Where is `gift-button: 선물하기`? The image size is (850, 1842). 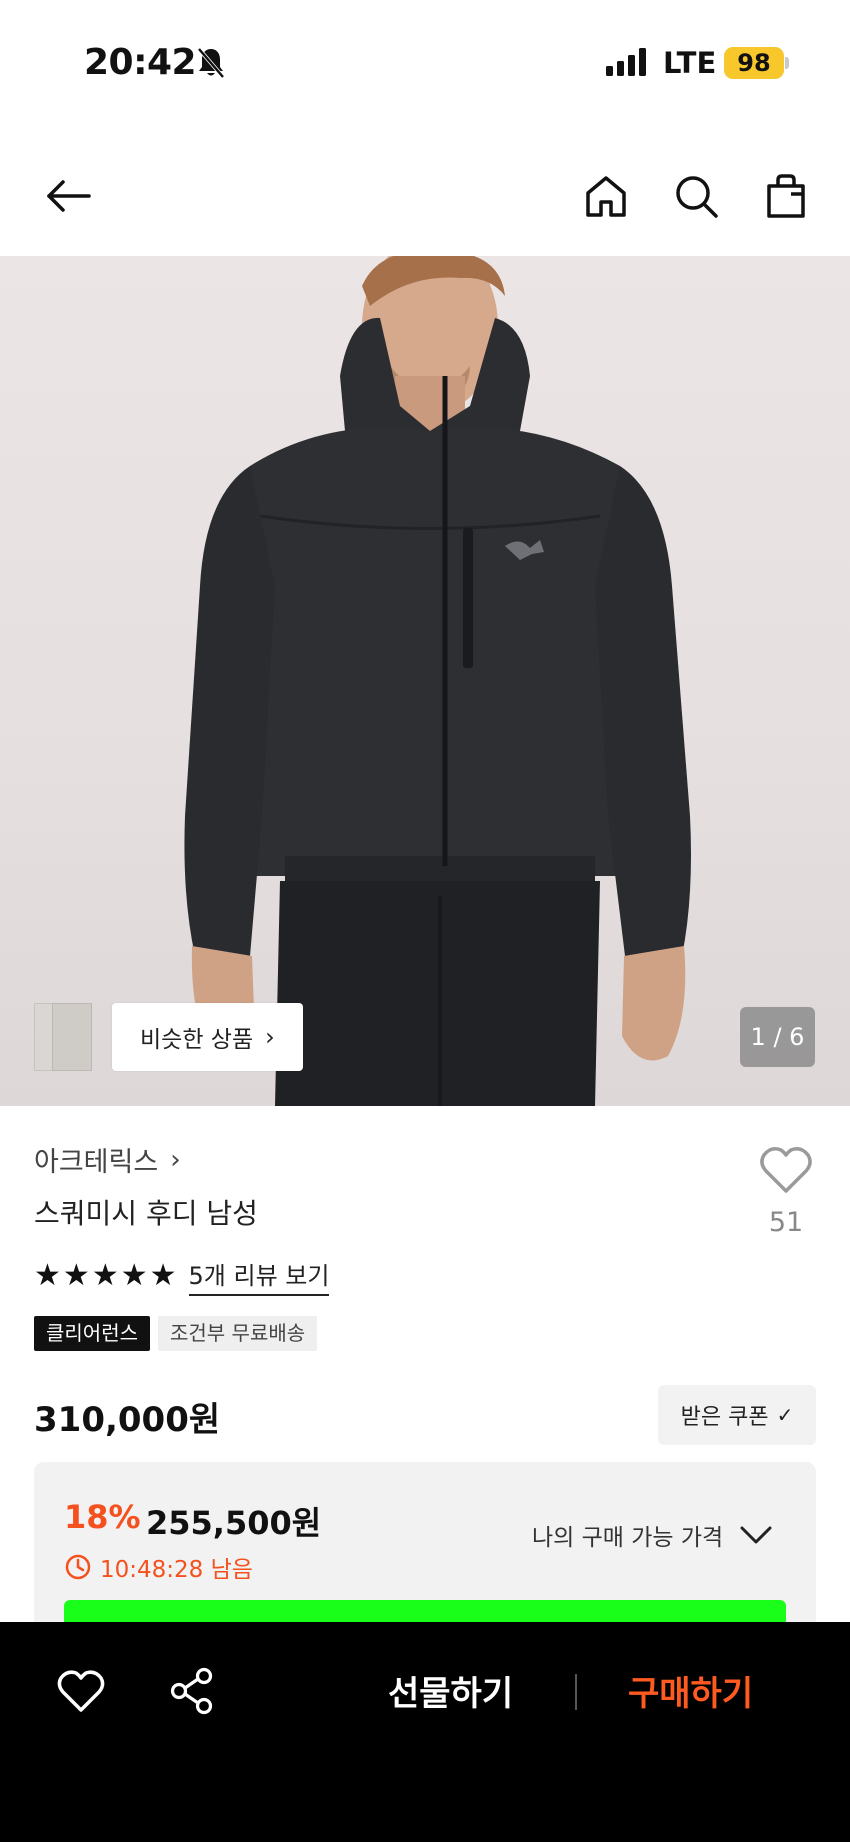 gift-button: 선물하기 is located at coordinates (450, 1690).